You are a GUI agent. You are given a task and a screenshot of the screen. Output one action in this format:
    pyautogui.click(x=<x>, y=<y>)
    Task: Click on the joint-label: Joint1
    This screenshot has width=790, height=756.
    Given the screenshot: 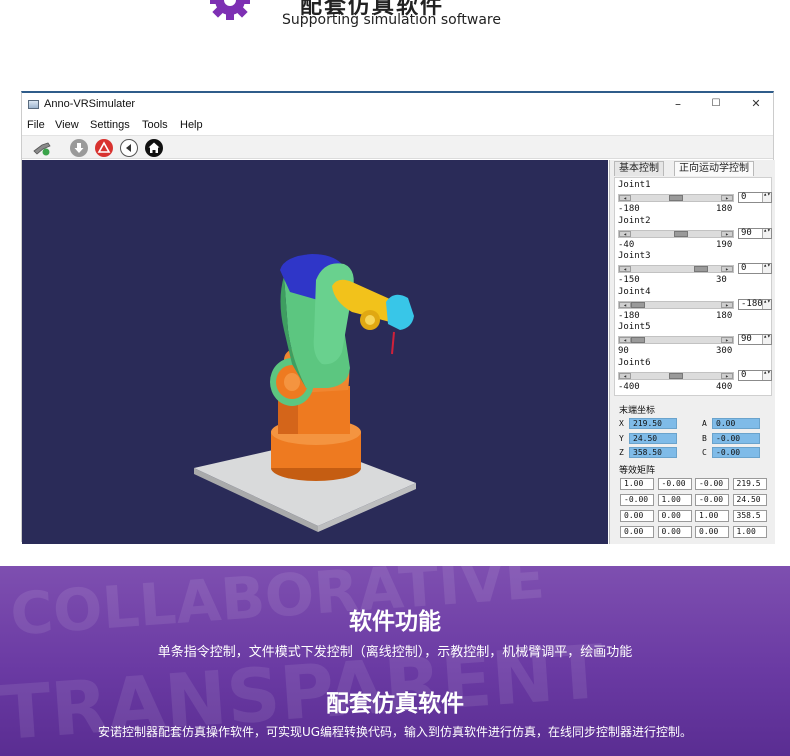 What is the action you would take?
    pyautogui.click(x=634, y=185)
    